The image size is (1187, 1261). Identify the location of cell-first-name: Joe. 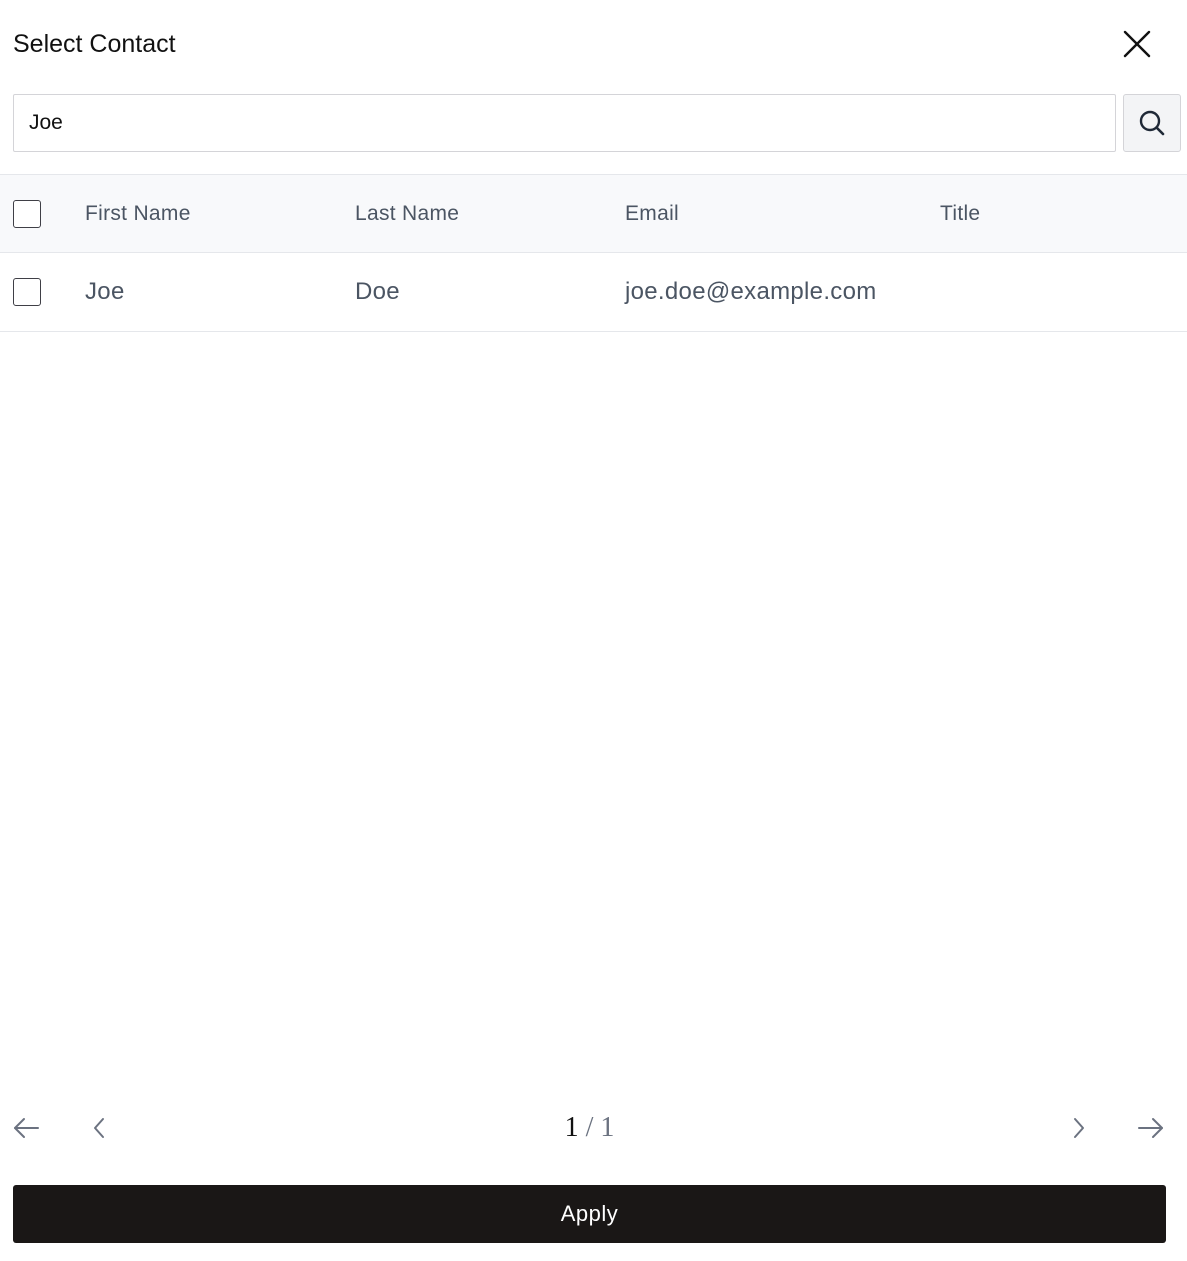
(105, 291).